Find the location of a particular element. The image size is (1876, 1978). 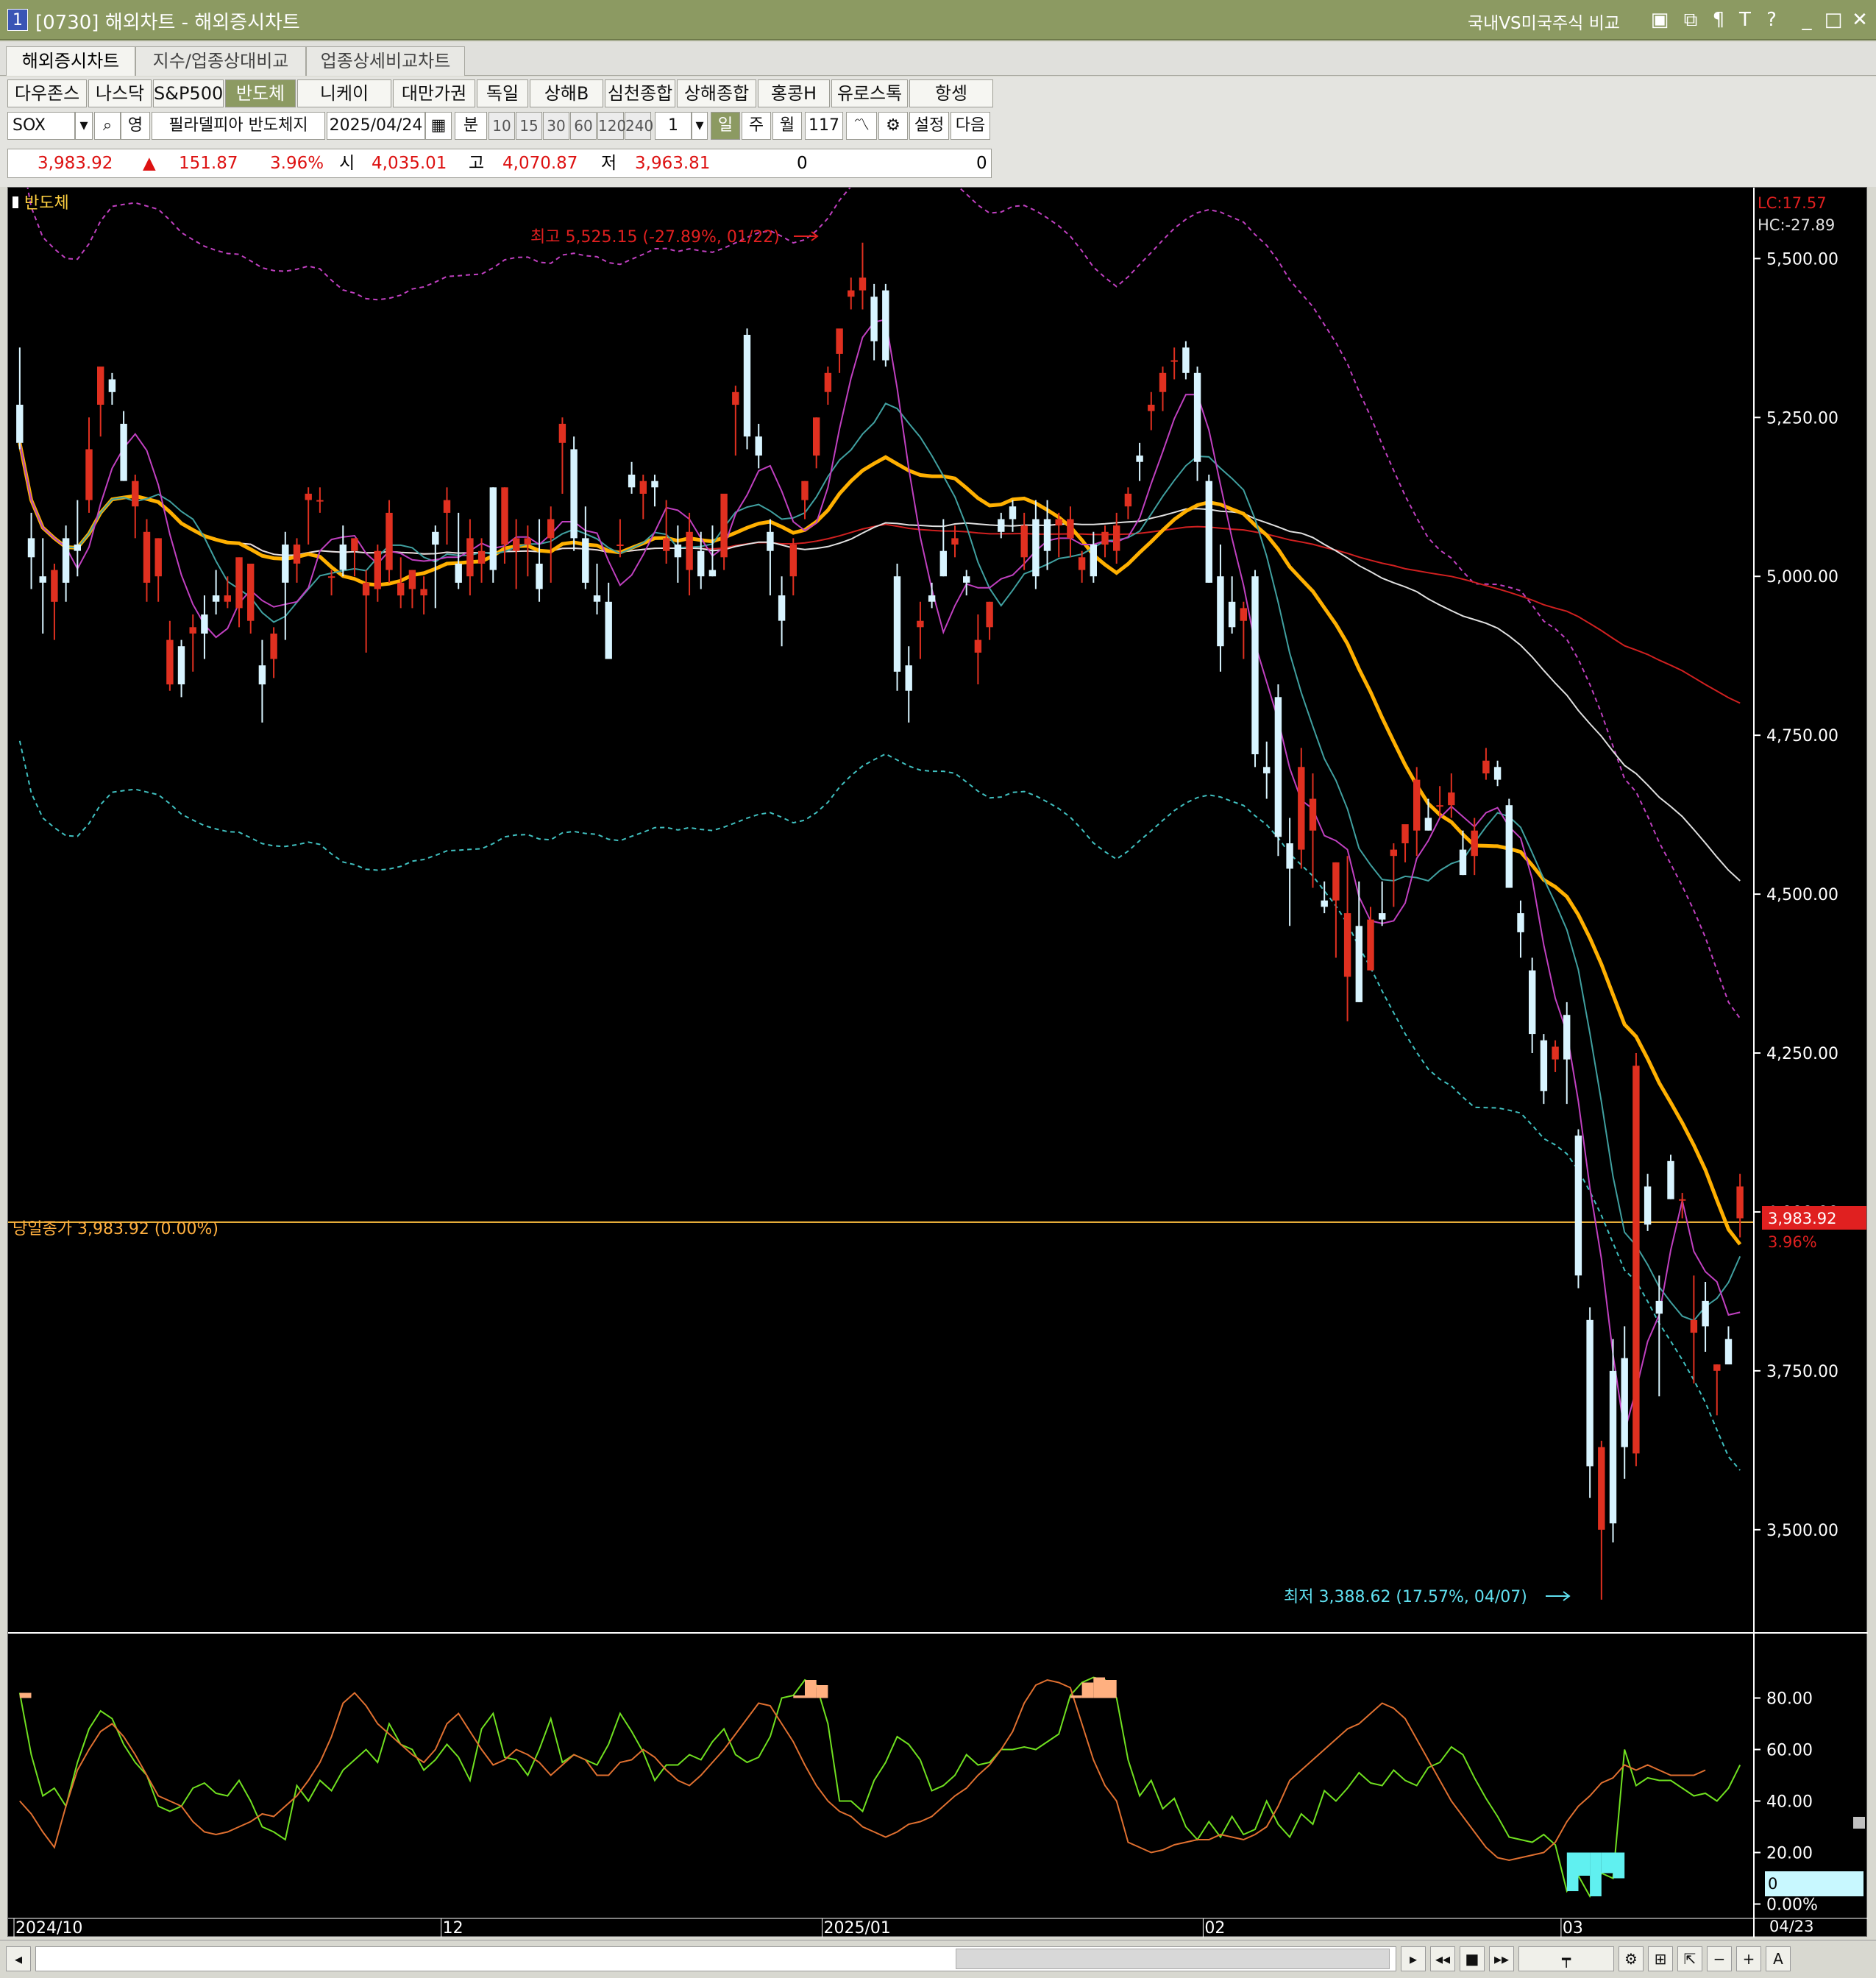

help-icon: ? is located at coordinates (1771, 19).